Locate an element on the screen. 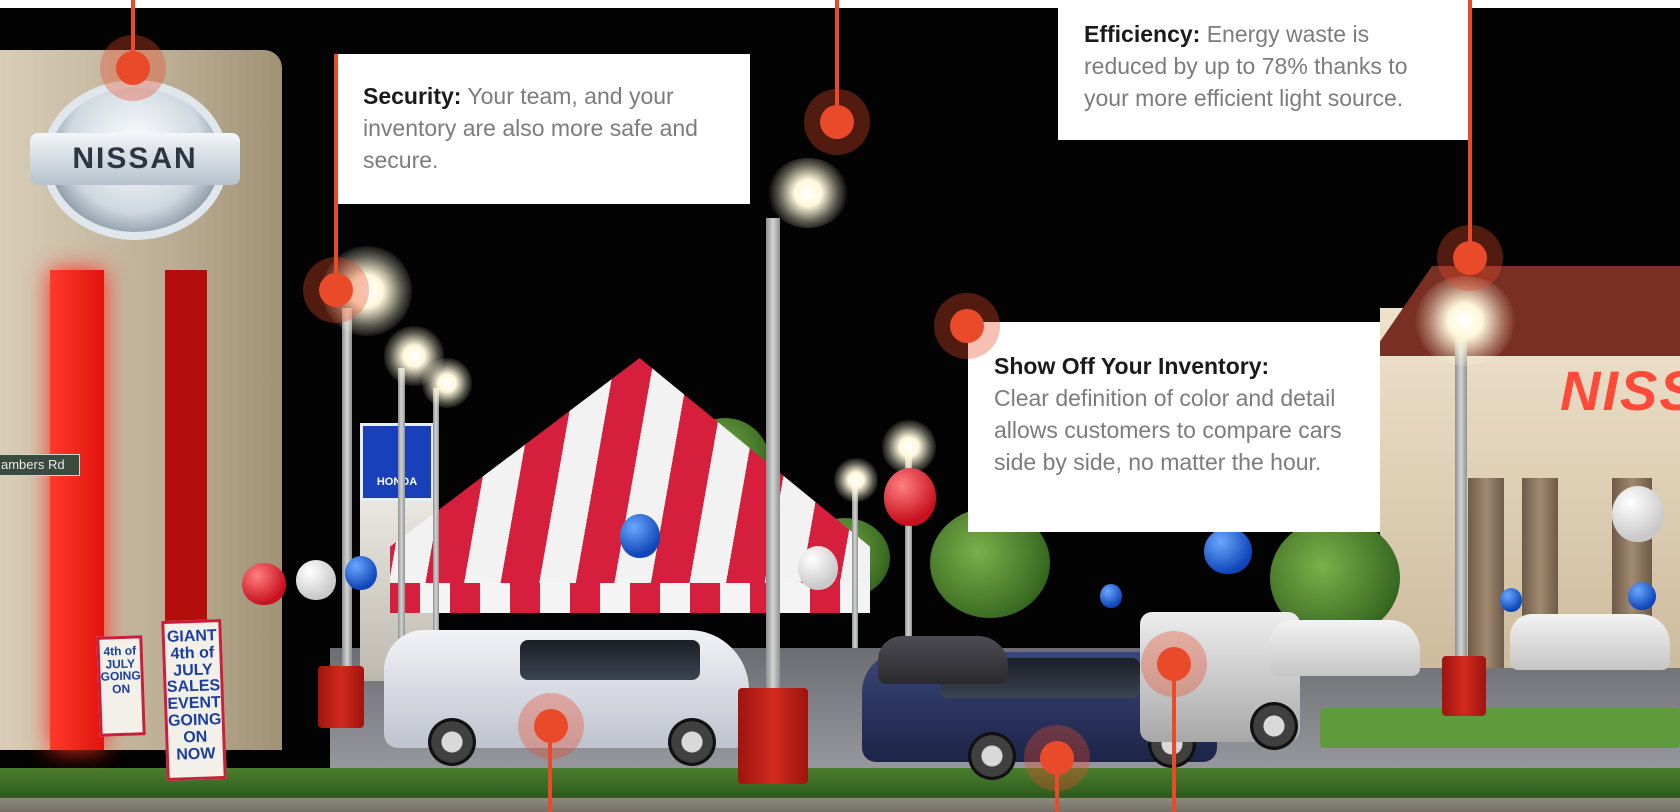  showroom-column is located at coordinates (1486, 573).